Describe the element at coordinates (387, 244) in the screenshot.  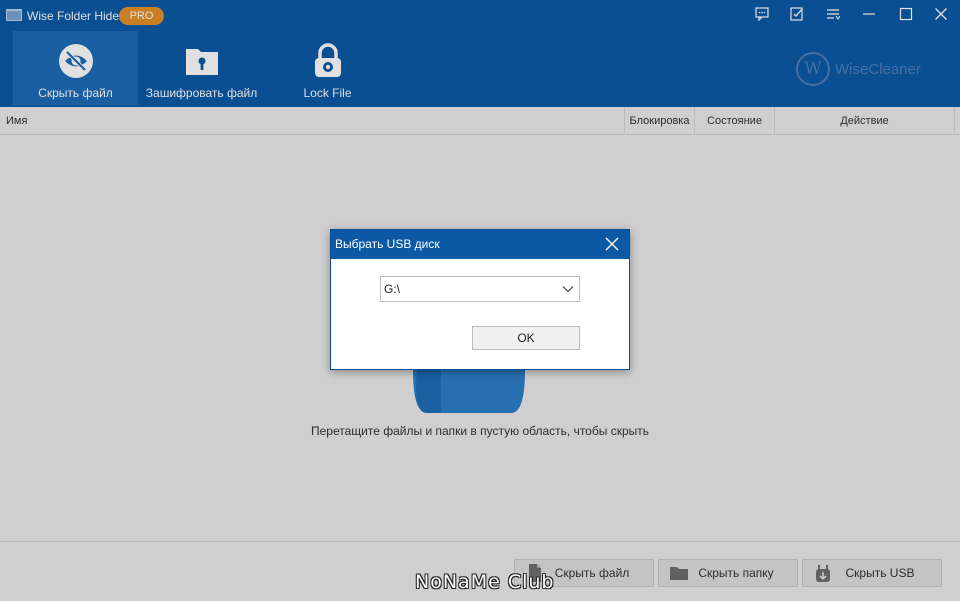
I see `dialog-title: Выбрать USB диск` at that location.